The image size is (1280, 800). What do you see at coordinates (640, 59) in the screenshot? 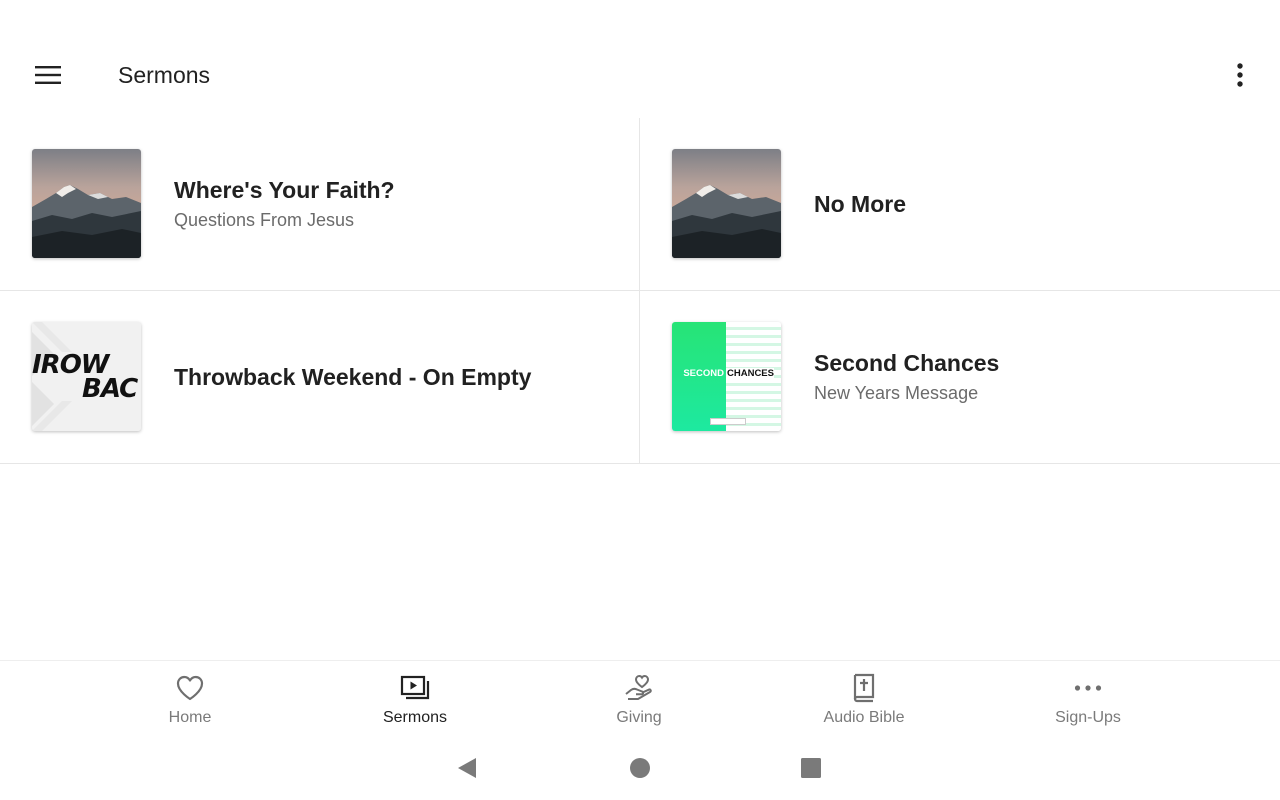
I see `app-bar: Sermons` at bounding box center [640, 59].